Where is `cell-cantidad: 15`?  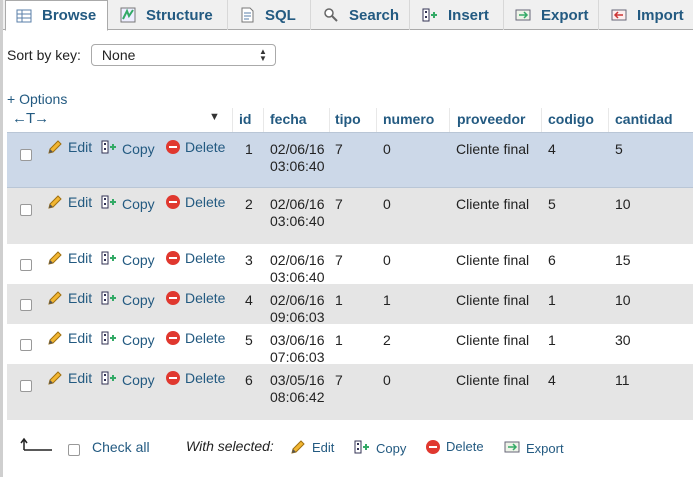
cell-cantidad: 15 is located at coordinates (623, 260).